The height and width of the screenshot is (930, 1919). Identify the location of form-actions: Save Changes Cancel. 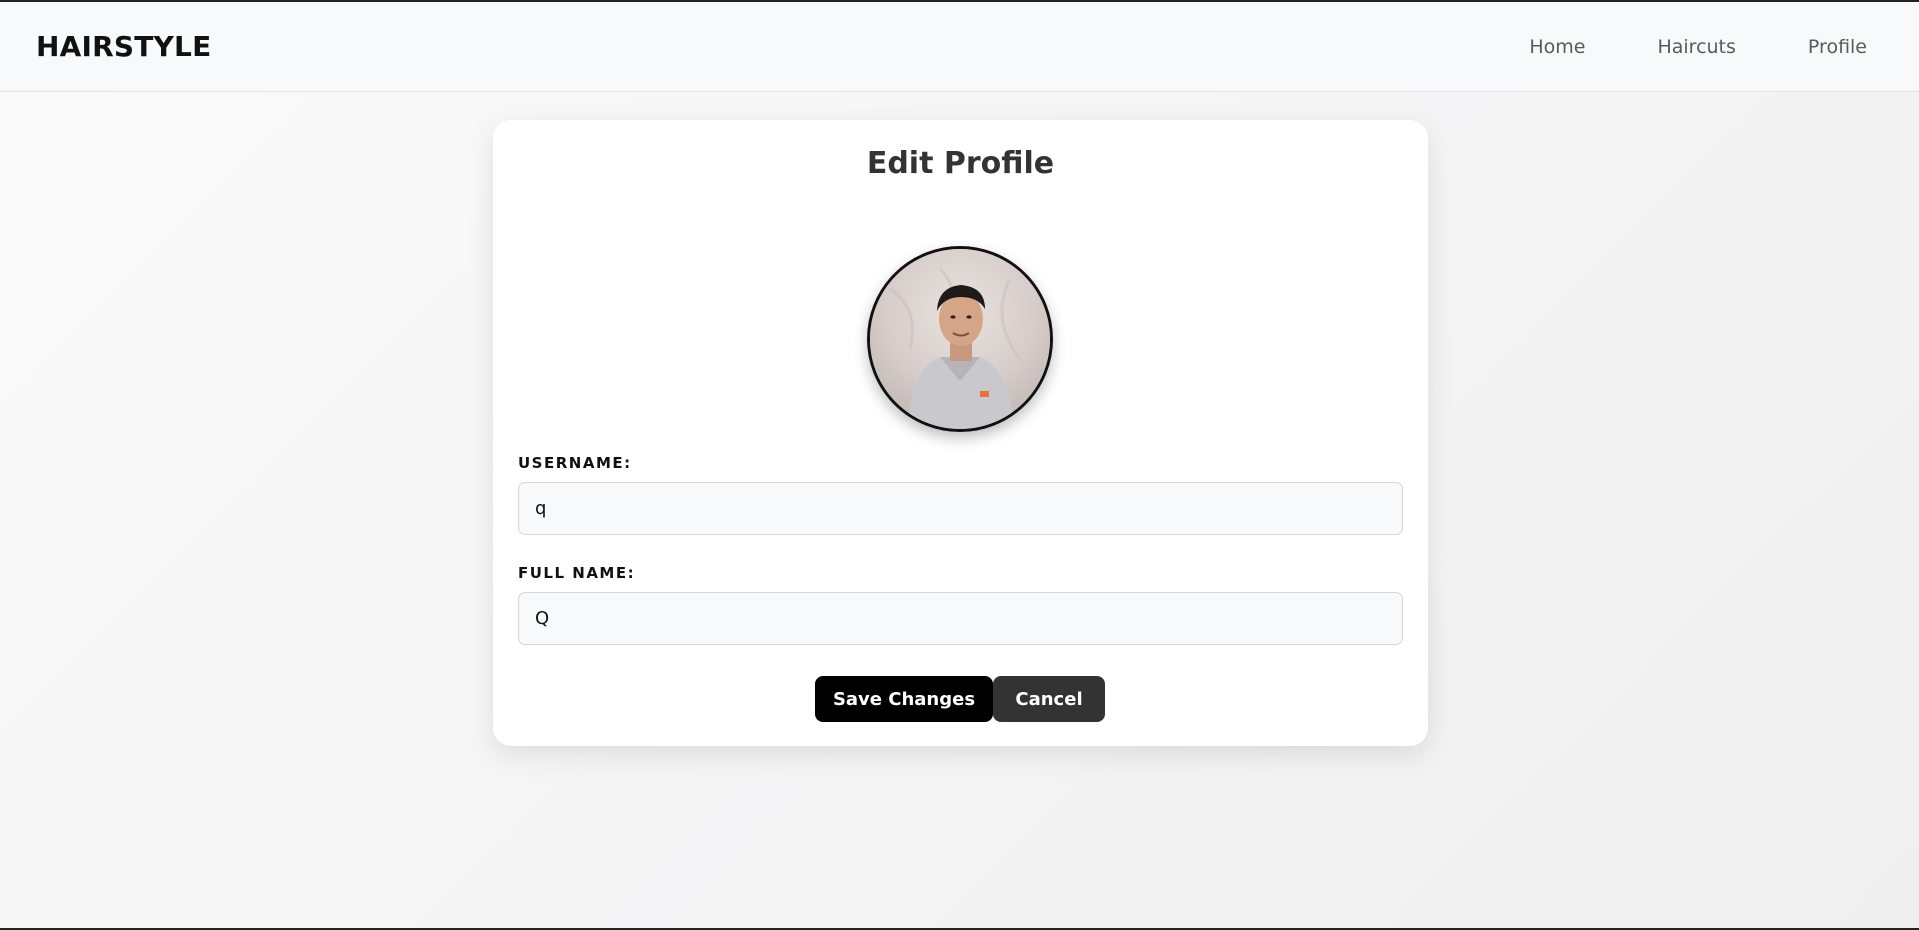
(960, 699).